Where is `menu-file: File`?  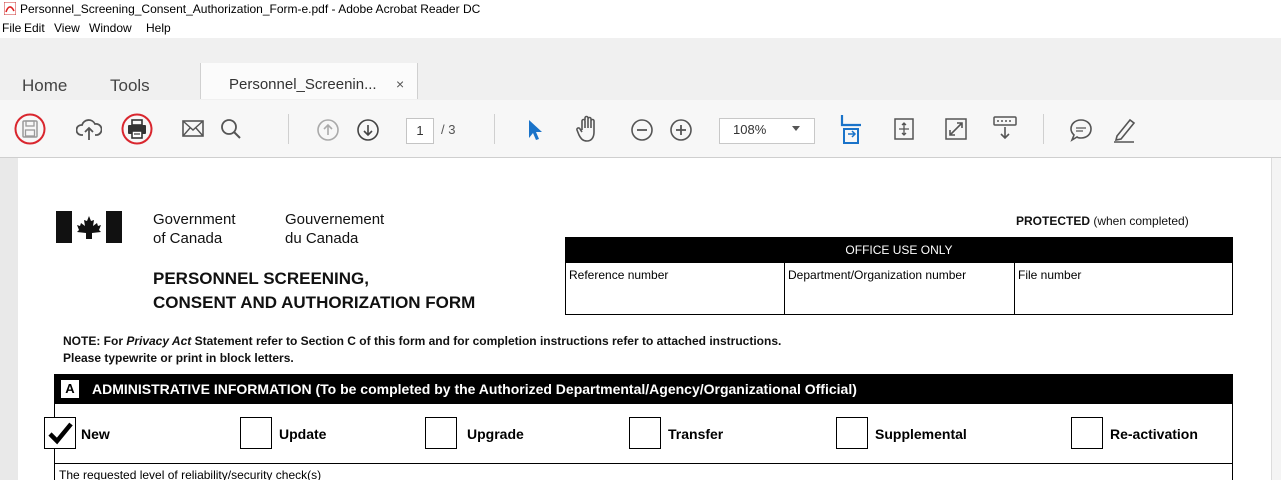 menu-file: File is located at coordinates (11, 28).